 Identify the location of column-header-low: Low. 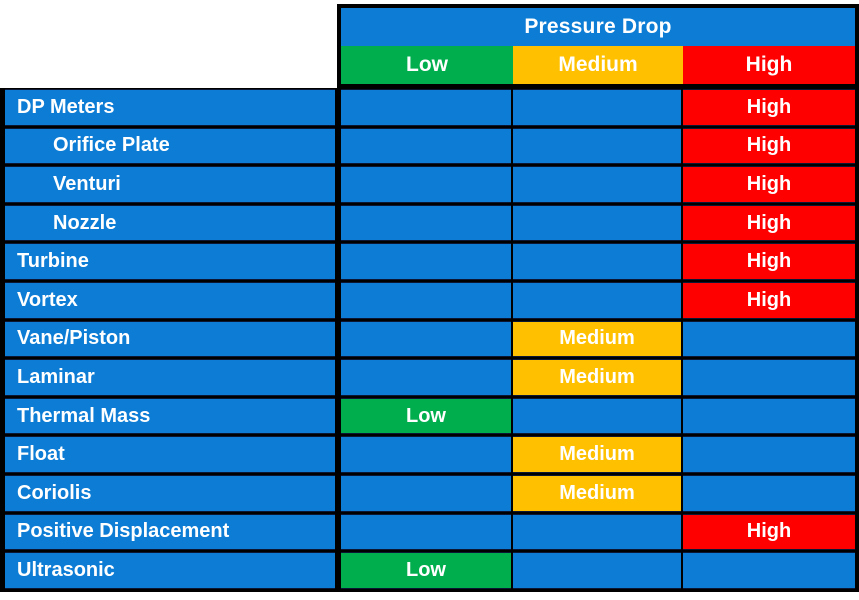
(427, 65).